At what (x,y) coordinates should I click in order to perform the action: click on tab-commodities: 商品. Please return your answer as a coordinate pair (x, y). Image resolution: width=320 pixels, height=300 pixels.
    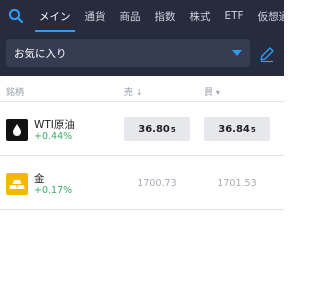
    Looking at the image, I should click on (130, 16).